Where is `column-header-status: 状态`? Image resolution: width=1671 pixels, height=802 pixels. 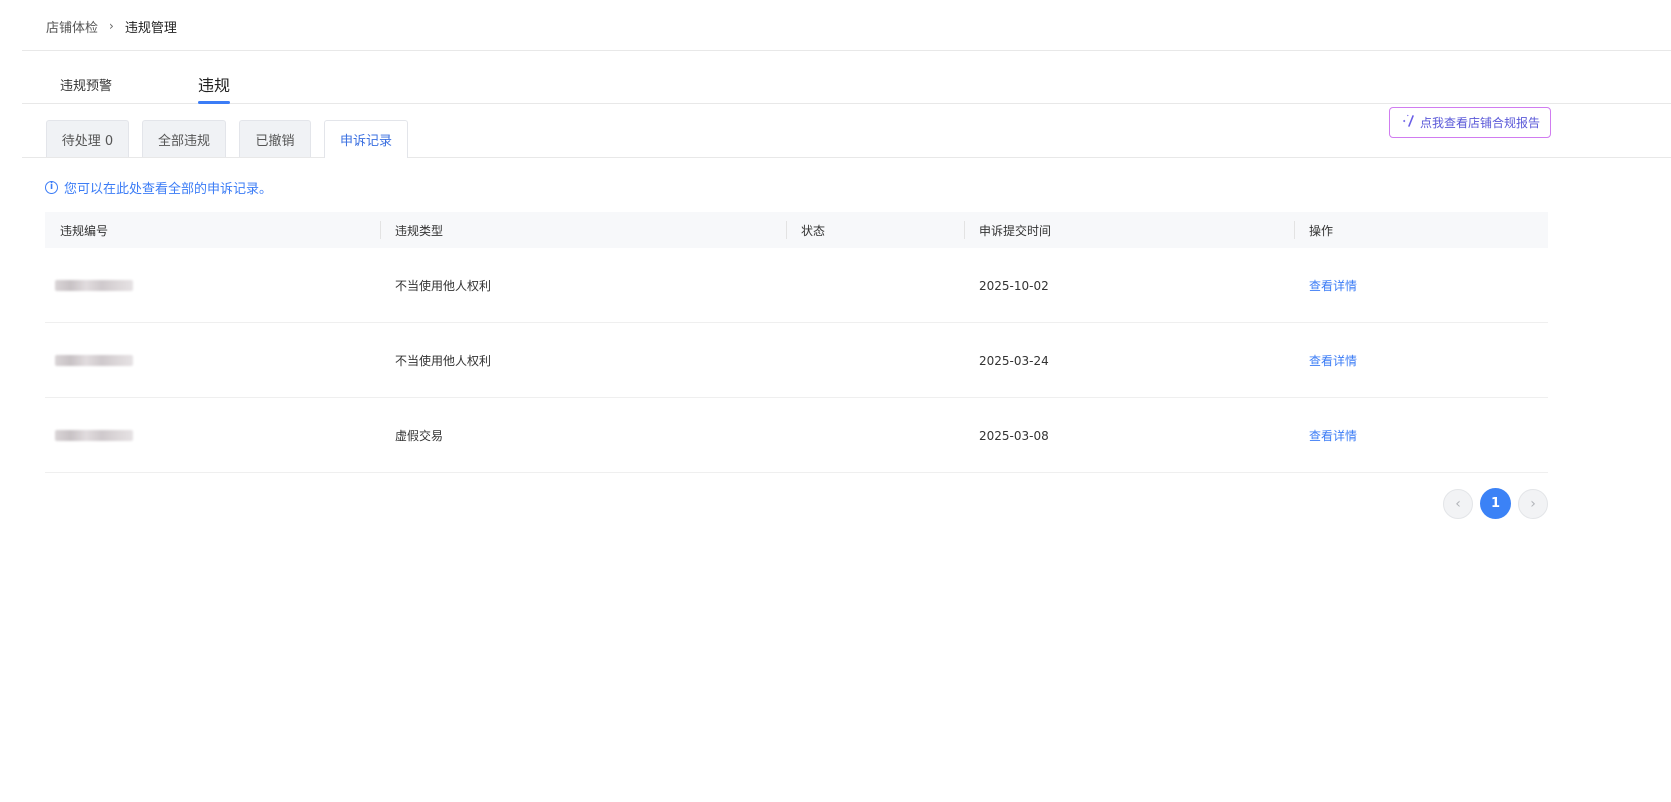
column-header-status: 状态 is located at coordinates (806, 230).